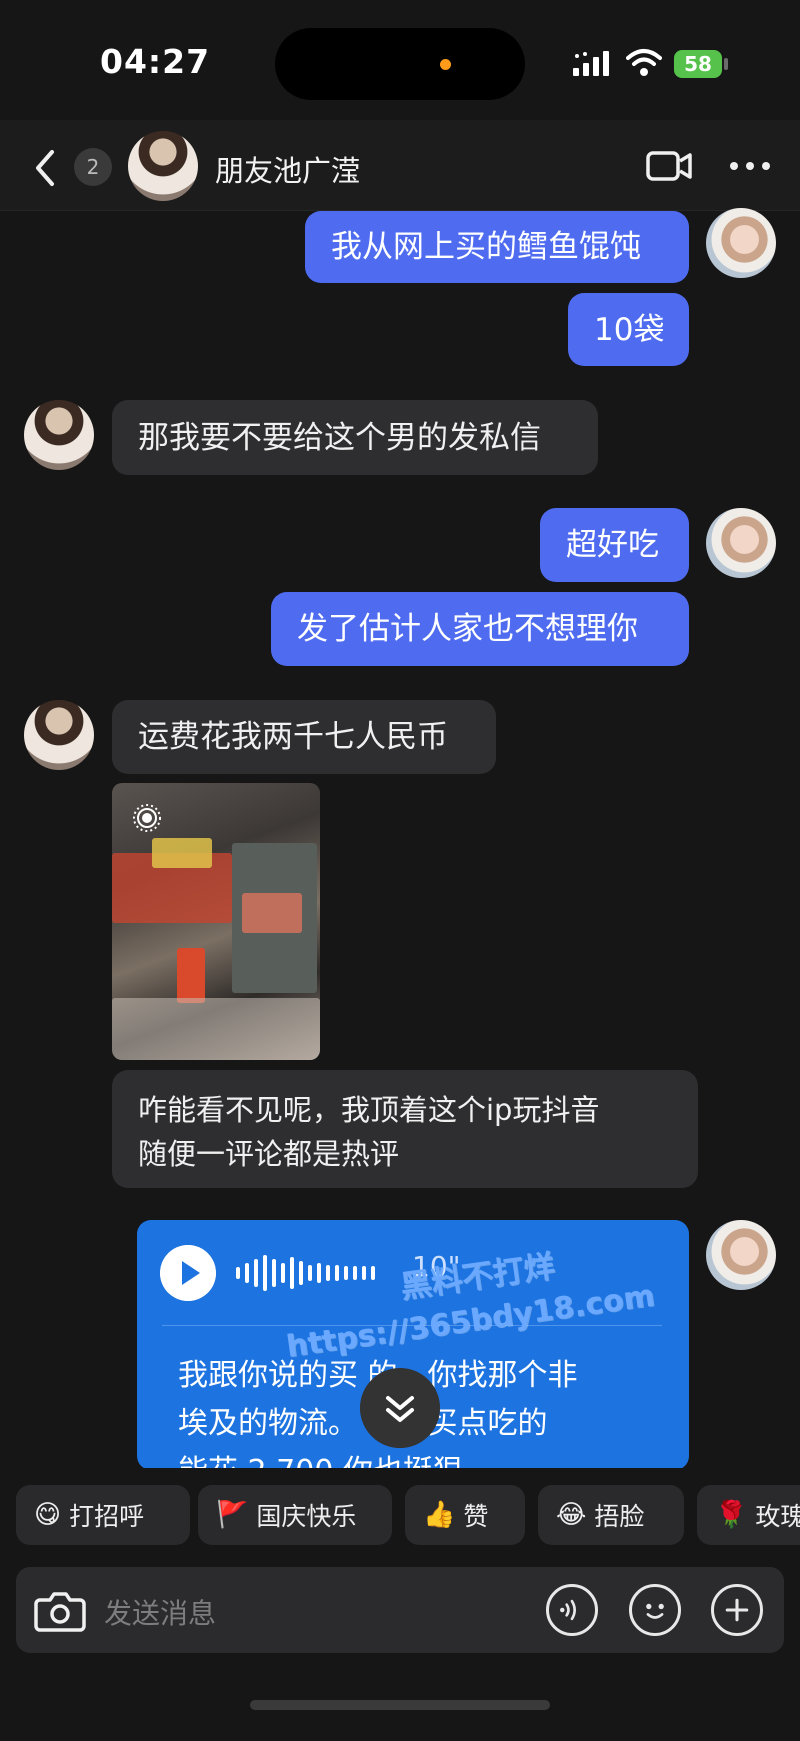 The image size is (800, 1741). What do you see at coordinates (147, 818) in the screenshot?
I see `live-photo-icon` at bounding box center [147, 818].